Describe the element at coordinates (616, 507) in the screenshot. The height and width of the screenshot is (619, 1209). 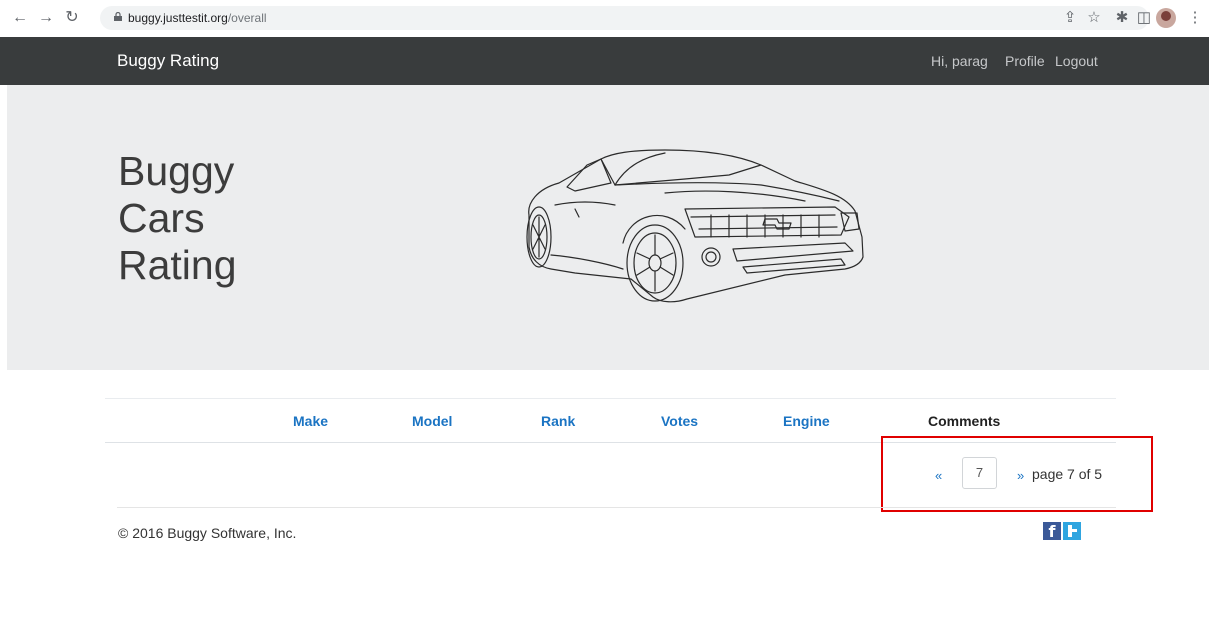
I see `footer-divider` at that location.